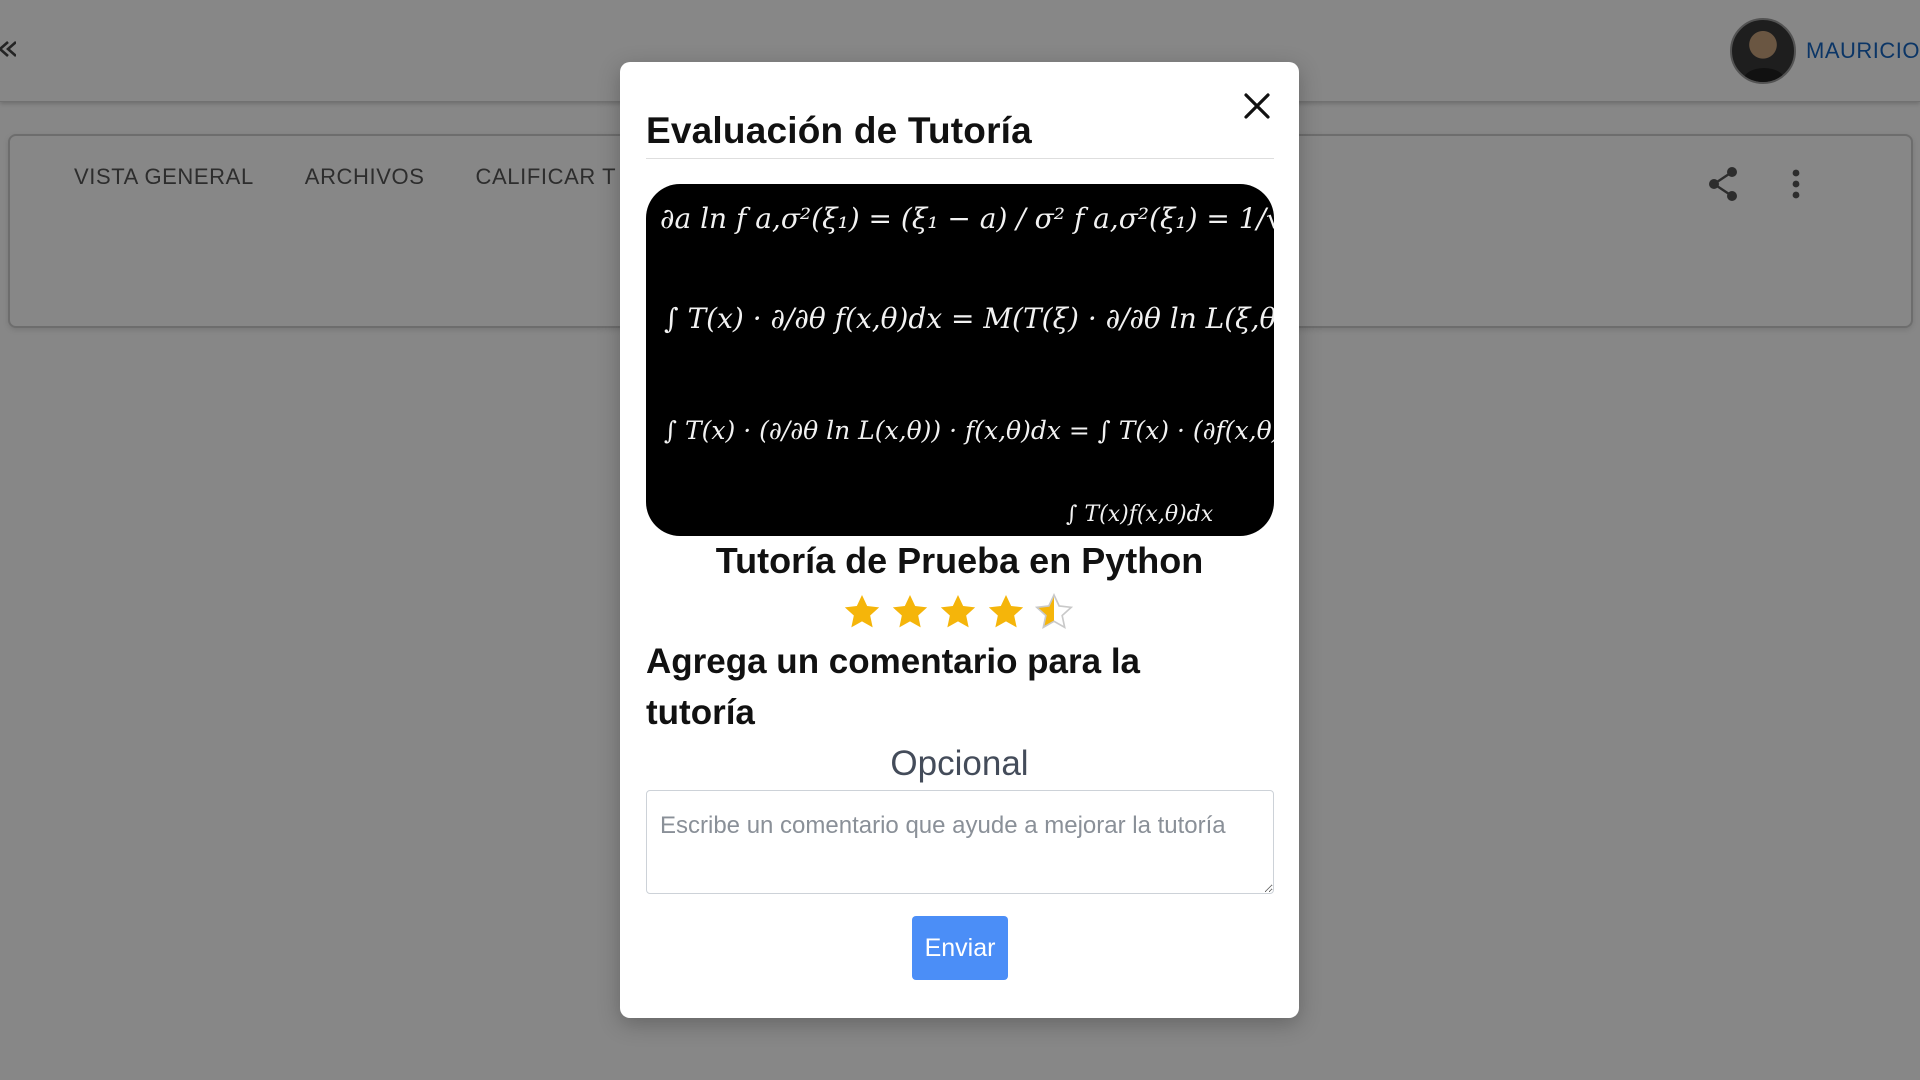 The width and height of the screenshot is (1920, 1080). I want to click on close-icon, so click(1257, 106).